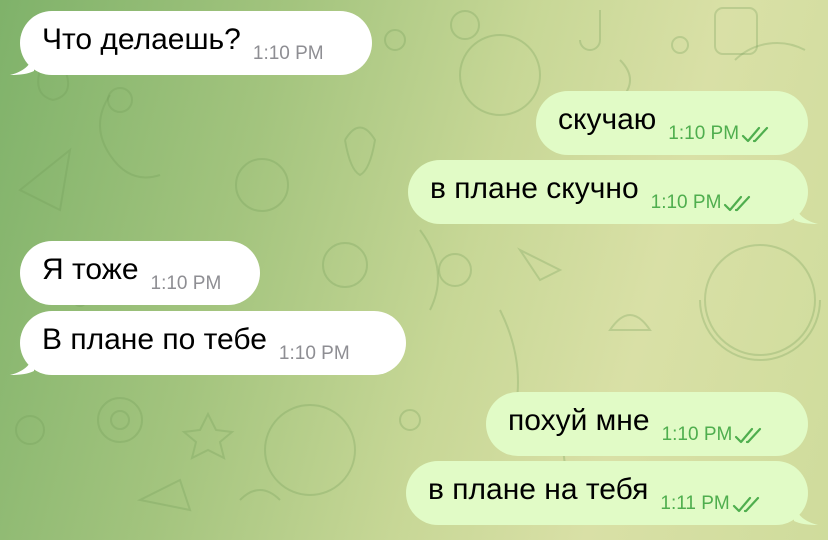  I want to click on message-text: В плане по тебе, so click(154, 339).